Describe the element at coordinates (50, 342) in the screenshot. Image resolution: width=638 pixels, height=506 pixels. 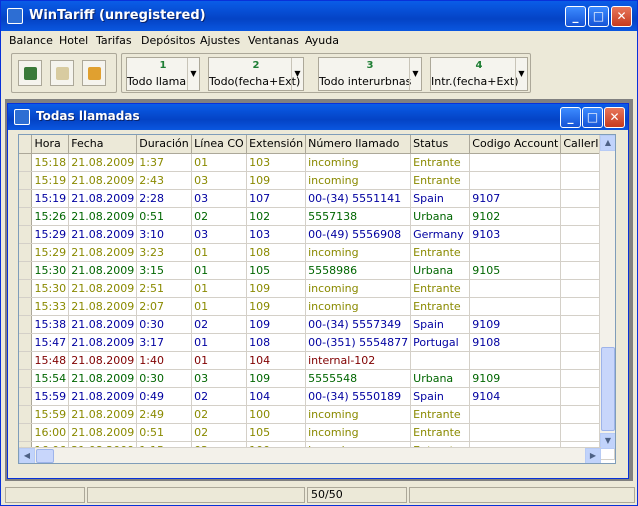
I see `table-cell: 15:47` at that location.